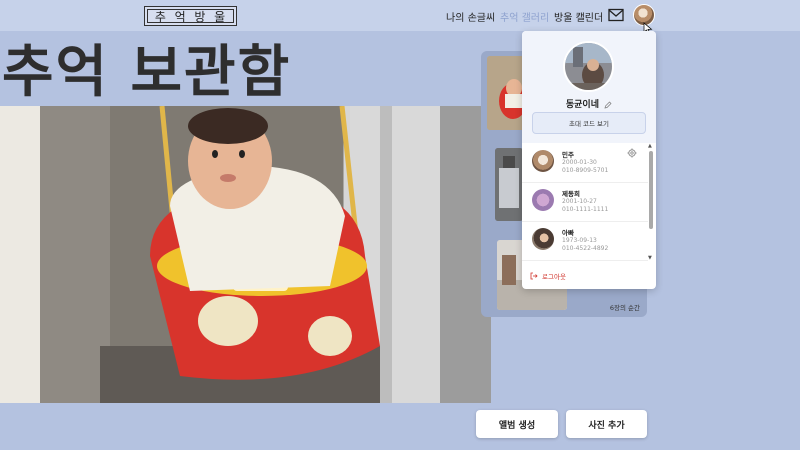 The image size is (800, 450). What do you see at coordinates (608, 105) in the screenshot?
I see `edit-icon` at bounding box center [608, 105].